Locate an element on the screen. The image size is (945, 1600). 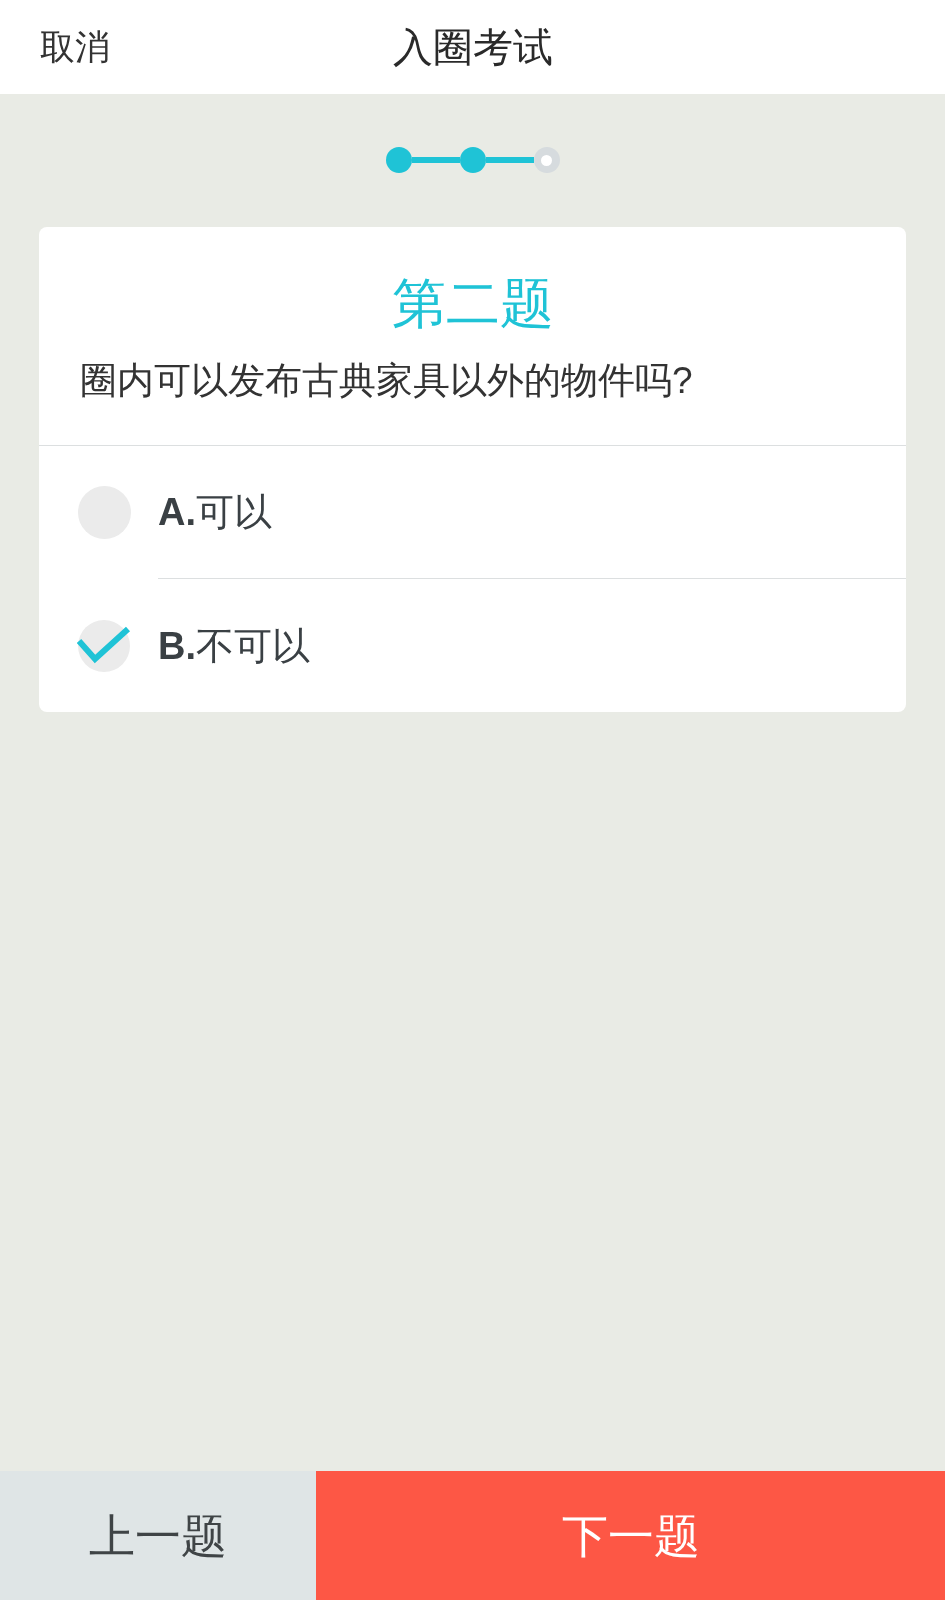
cancel-button: 取消 is located at coordinates (75, 47).